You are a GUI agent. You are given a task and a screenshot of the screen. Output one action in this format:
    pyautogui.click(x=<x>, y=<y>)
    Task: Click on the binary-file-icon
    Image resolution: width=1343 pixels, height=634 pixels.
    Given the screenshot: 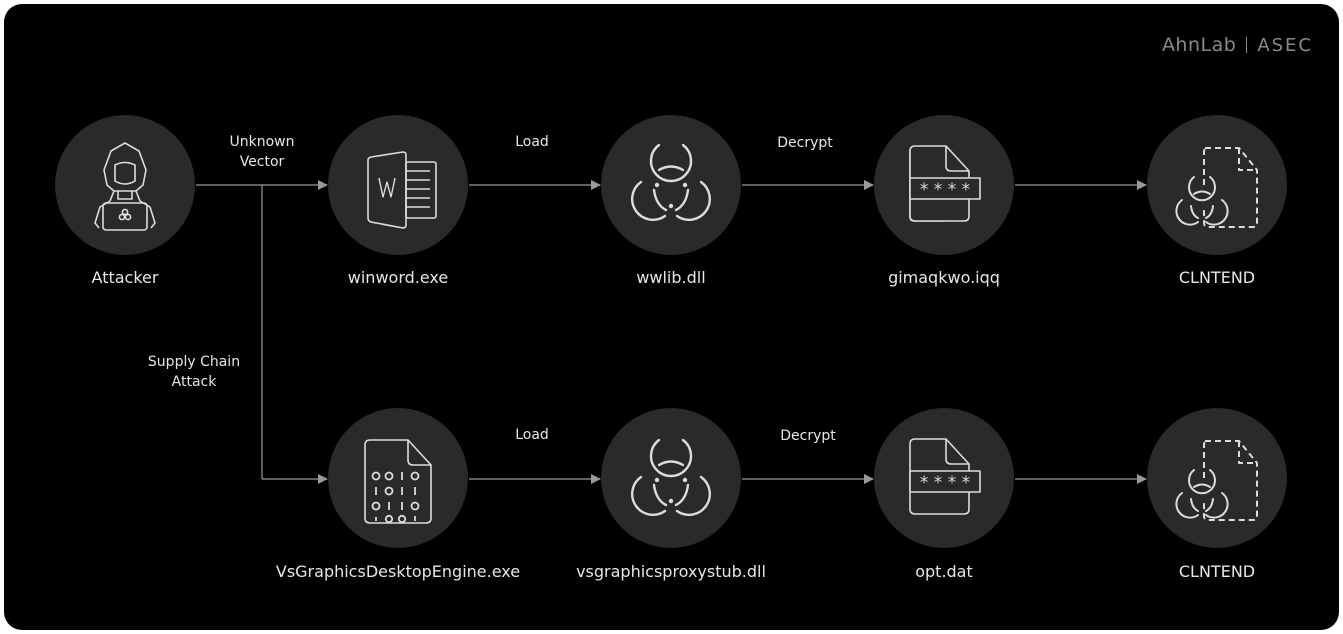 What is the action you would take?
    pyautogui.click(x=398, y=481)
    